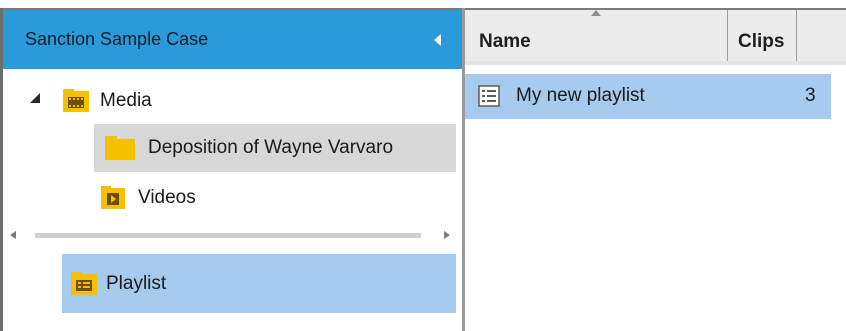  What do you see at coordinates (596, 35) in the screenshot?
I see `column-header-name: Name` at bounding box center [596, 35].